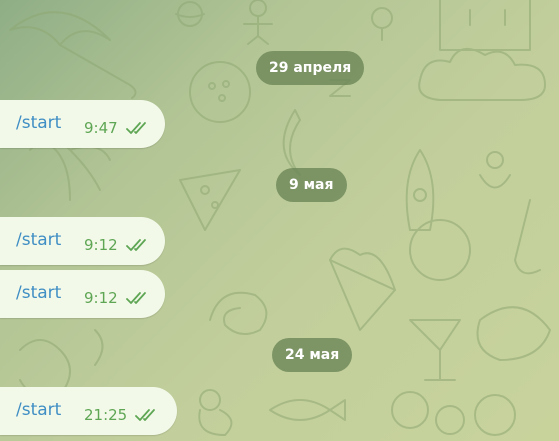 Image resolution: width=559 pixels, height=441 pixels. Describe the element at coordinates (101, 128) in the screenshot. I see `message-time: 9:47` at that location.